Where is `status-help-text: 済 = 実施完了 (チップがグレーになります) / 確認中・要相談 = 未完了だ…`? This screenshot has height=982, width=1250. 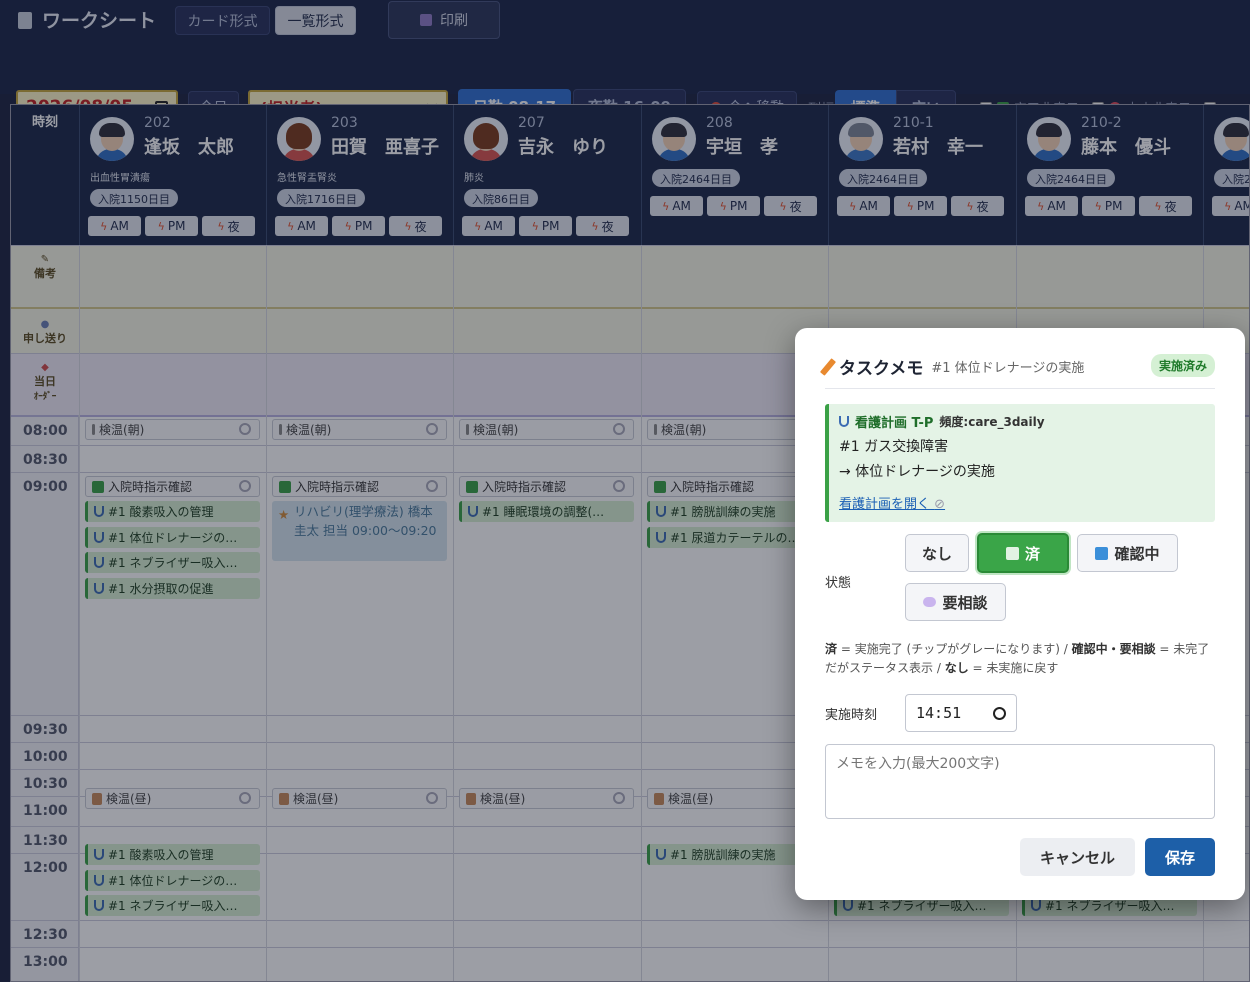 status-help-text: 済 = 実施完了 (チップがグレーになります) / 確認中・要相談 = 未完了だ… is located at coordinates (1020, 659).